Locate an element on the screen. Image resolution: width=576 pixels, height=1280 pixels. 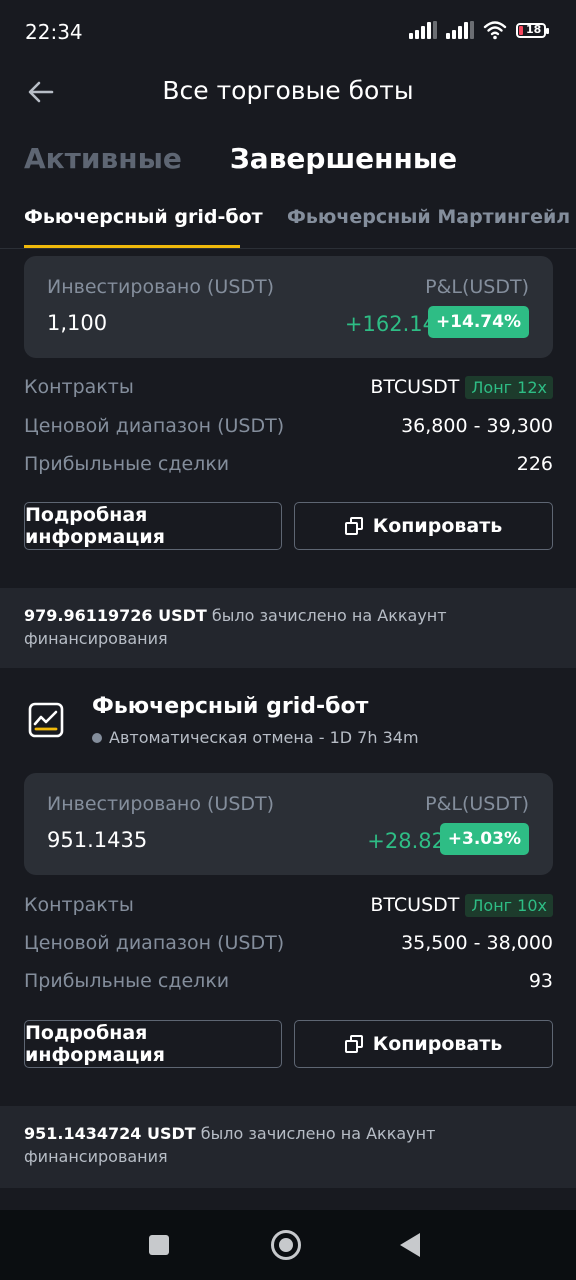
bot-2-status-text: Автоматическая отмена - 1D 7h 34m is located at coordinates (264, 737).